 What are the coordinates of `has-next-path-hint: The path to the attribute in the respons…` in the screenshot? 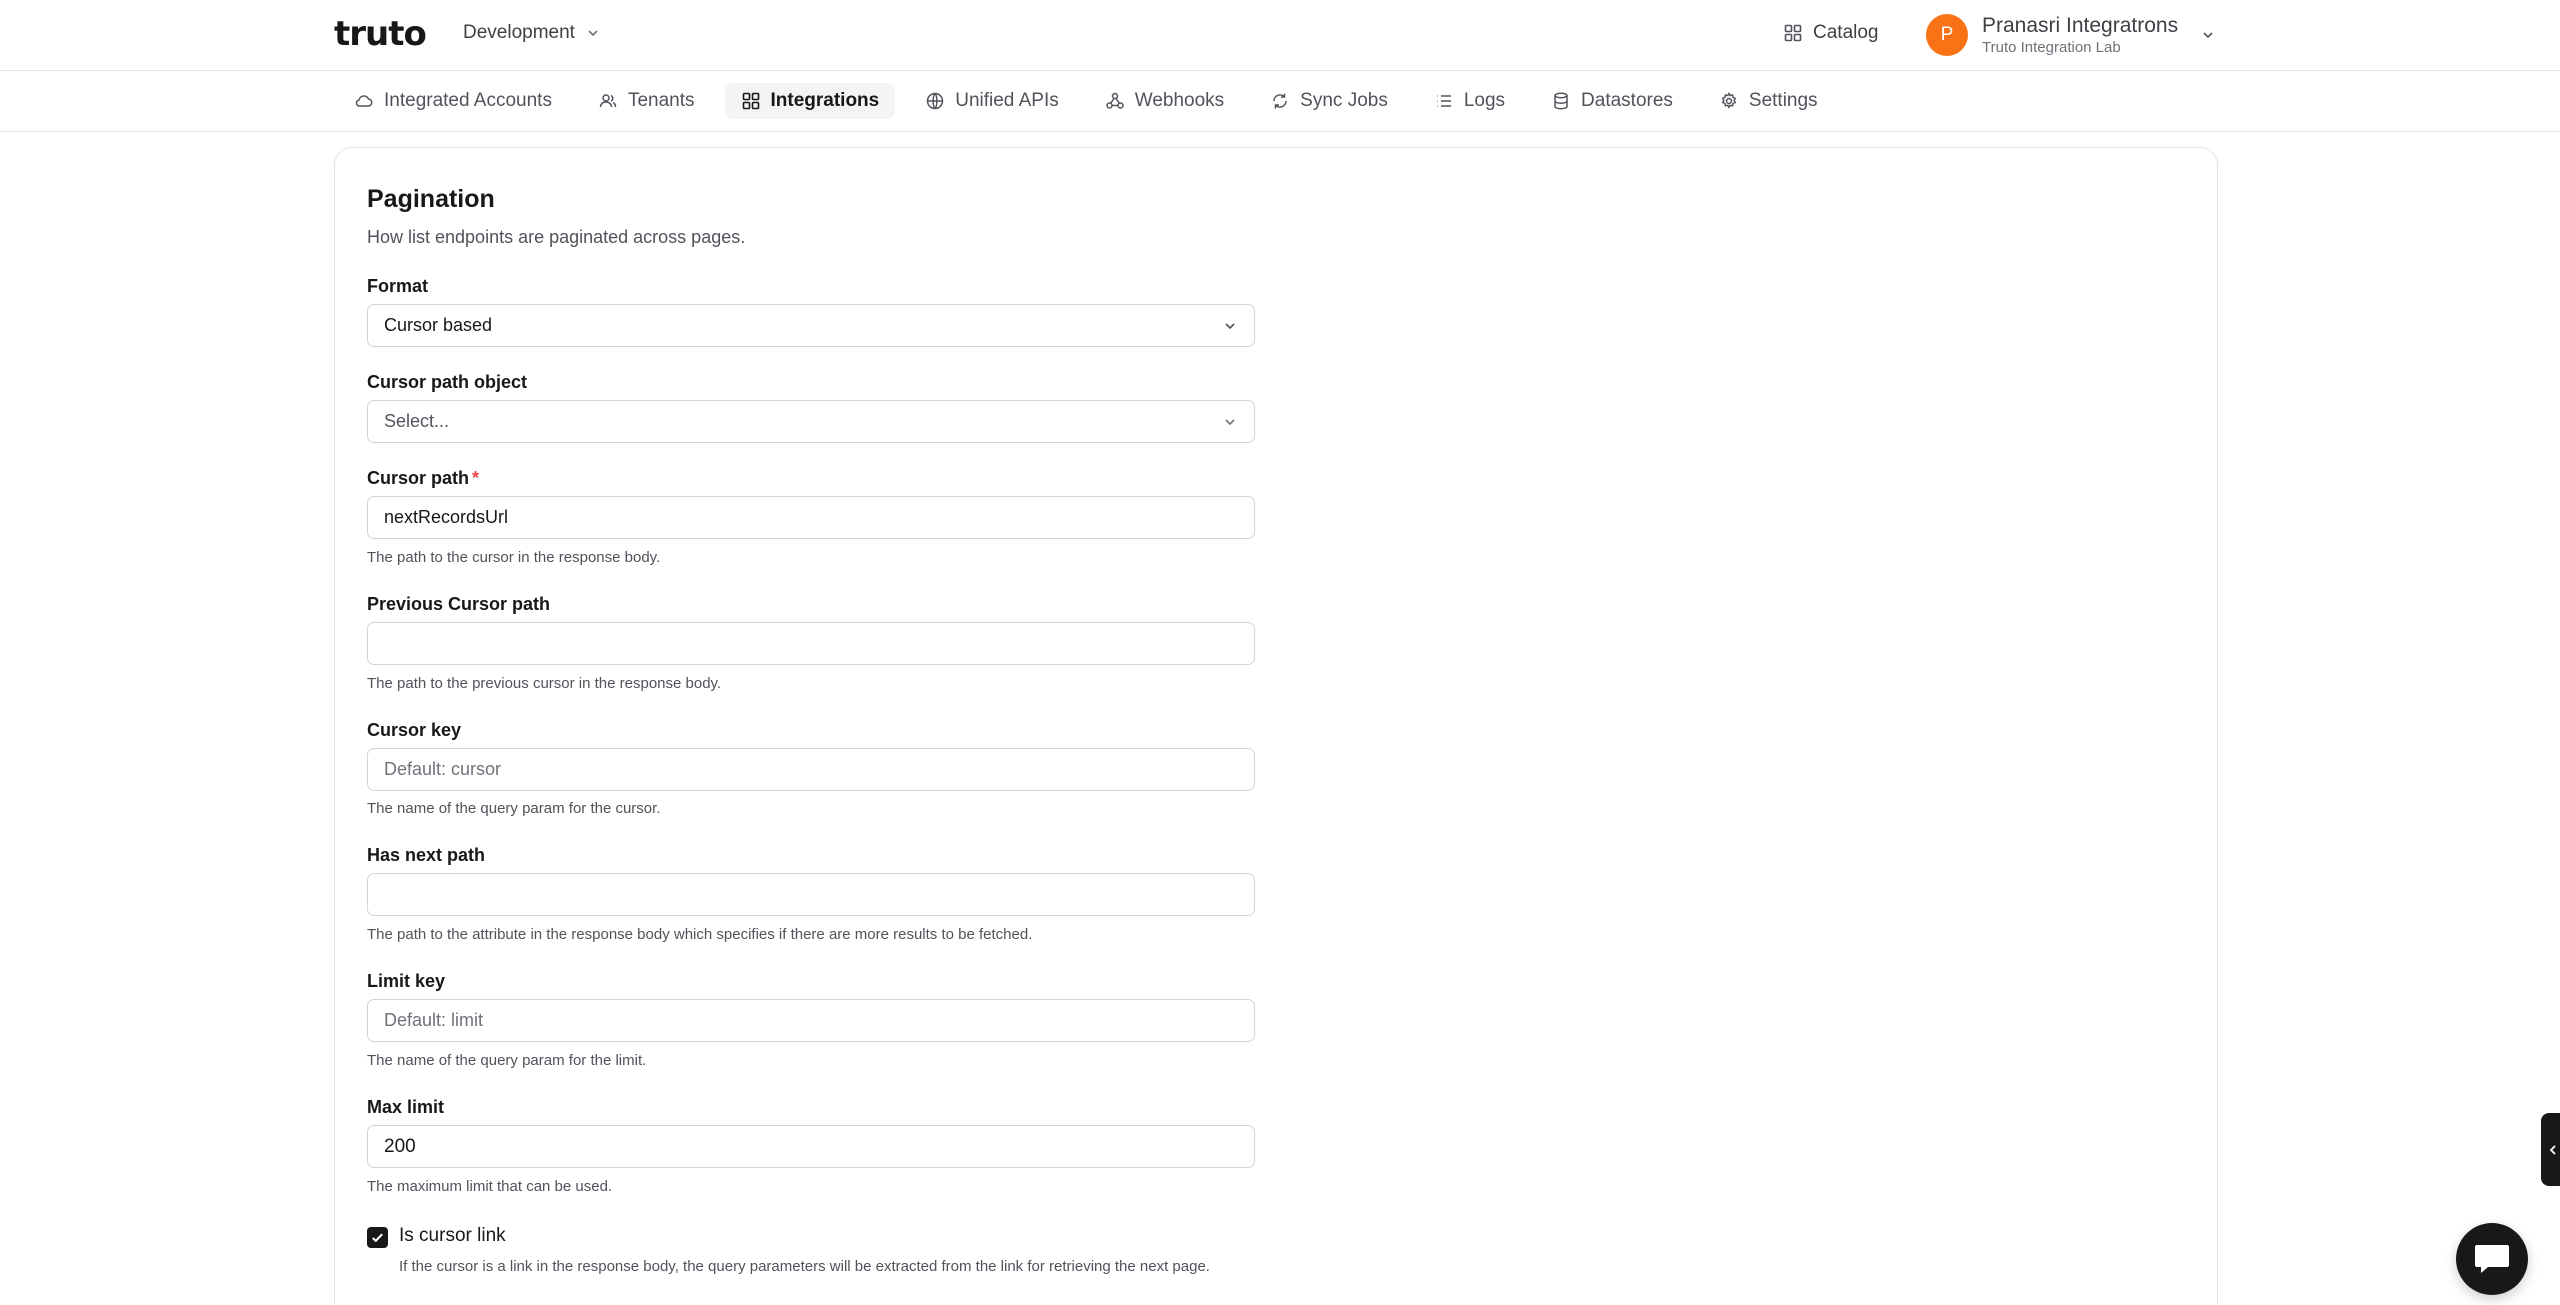 It's located at (700, 934).